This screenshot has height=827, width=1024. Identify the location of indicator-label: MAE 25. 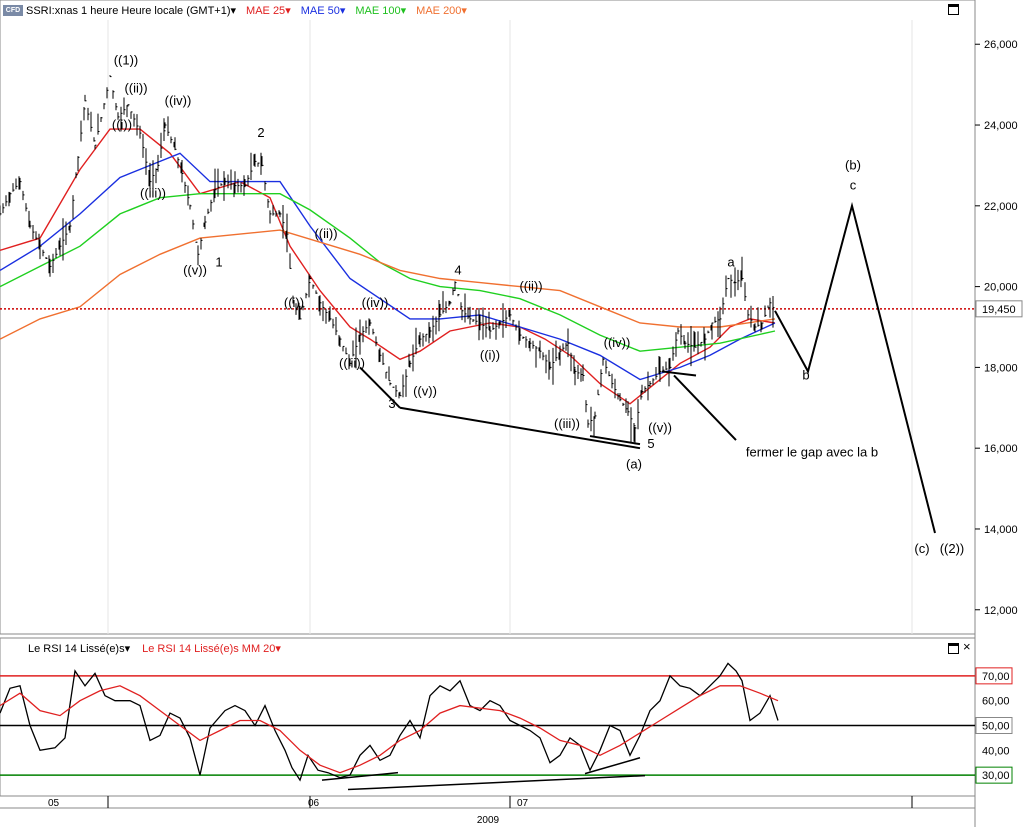
(266, 10).